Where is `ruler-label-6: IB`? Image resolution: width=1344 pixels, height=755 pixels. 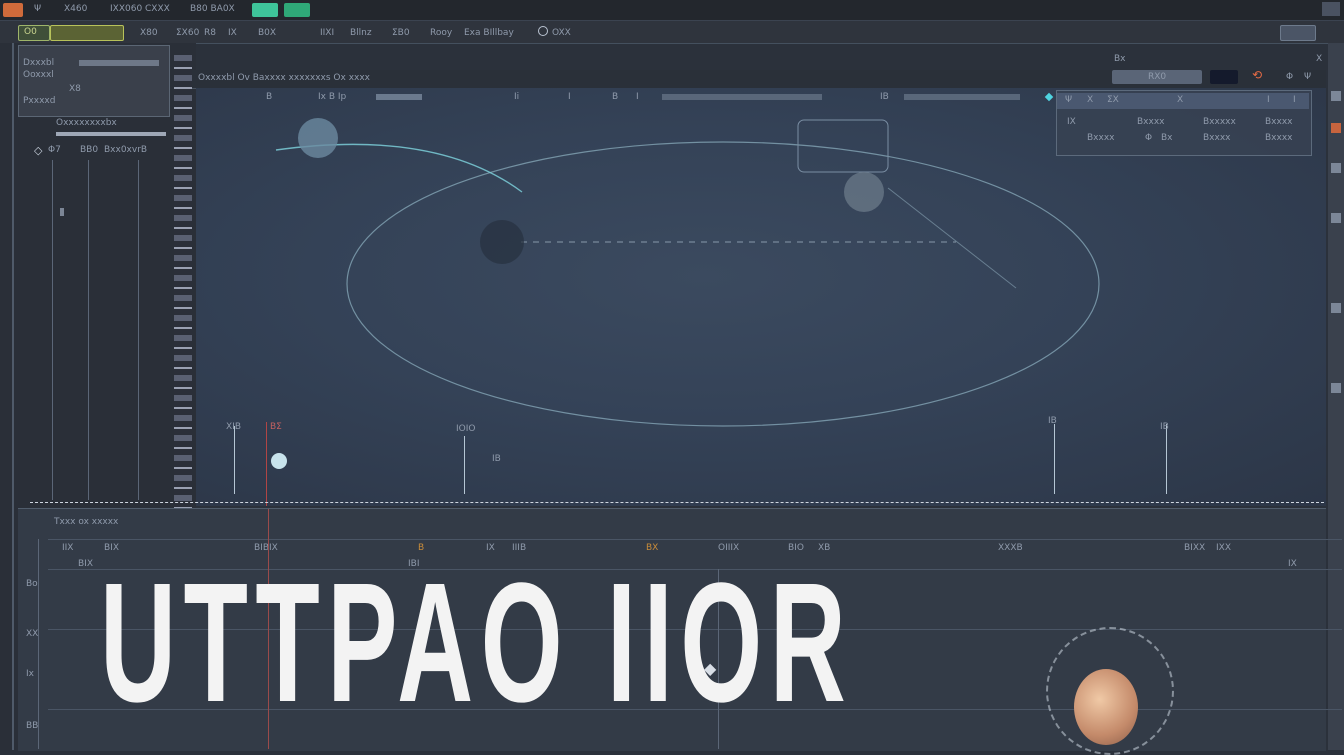
ruler-label-6: IB is located at coordinates (884, 97).